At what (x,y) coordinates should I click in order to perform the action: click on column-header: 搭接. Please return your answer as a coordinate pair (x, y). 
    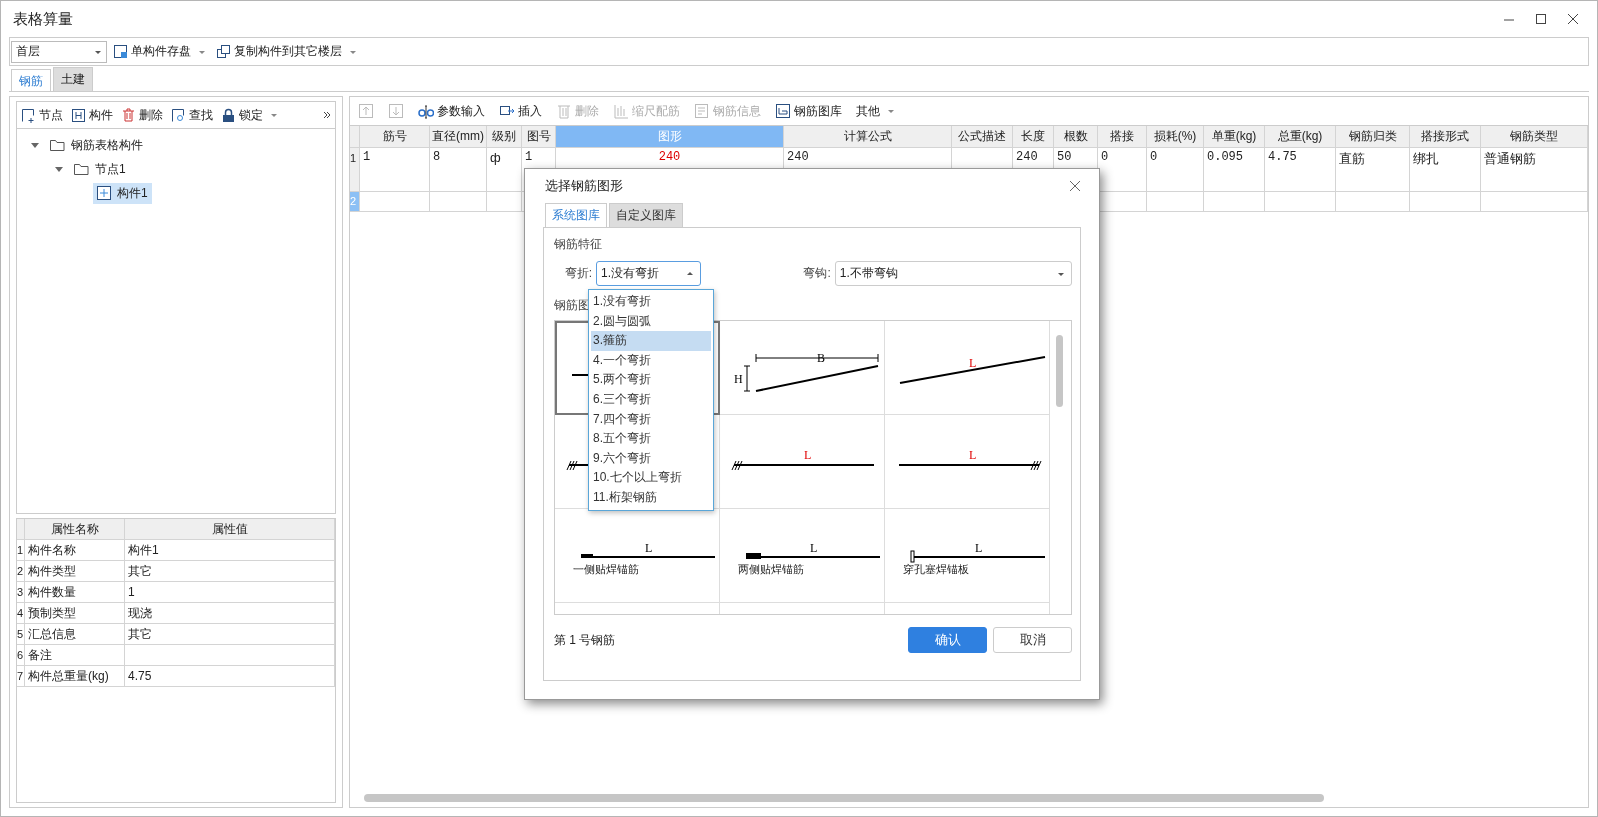
    Looking at the image, I should click on (1122, 137).